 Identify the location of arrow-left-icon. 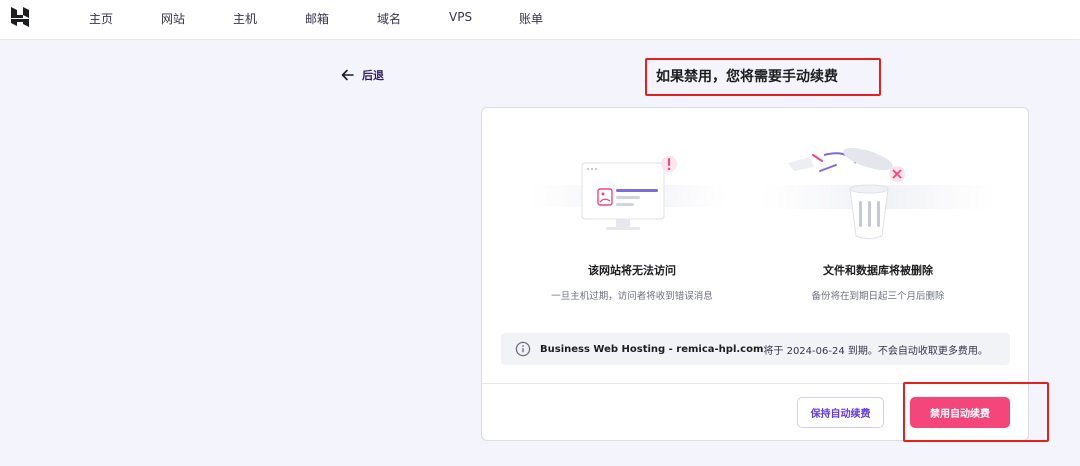
(351, 75).